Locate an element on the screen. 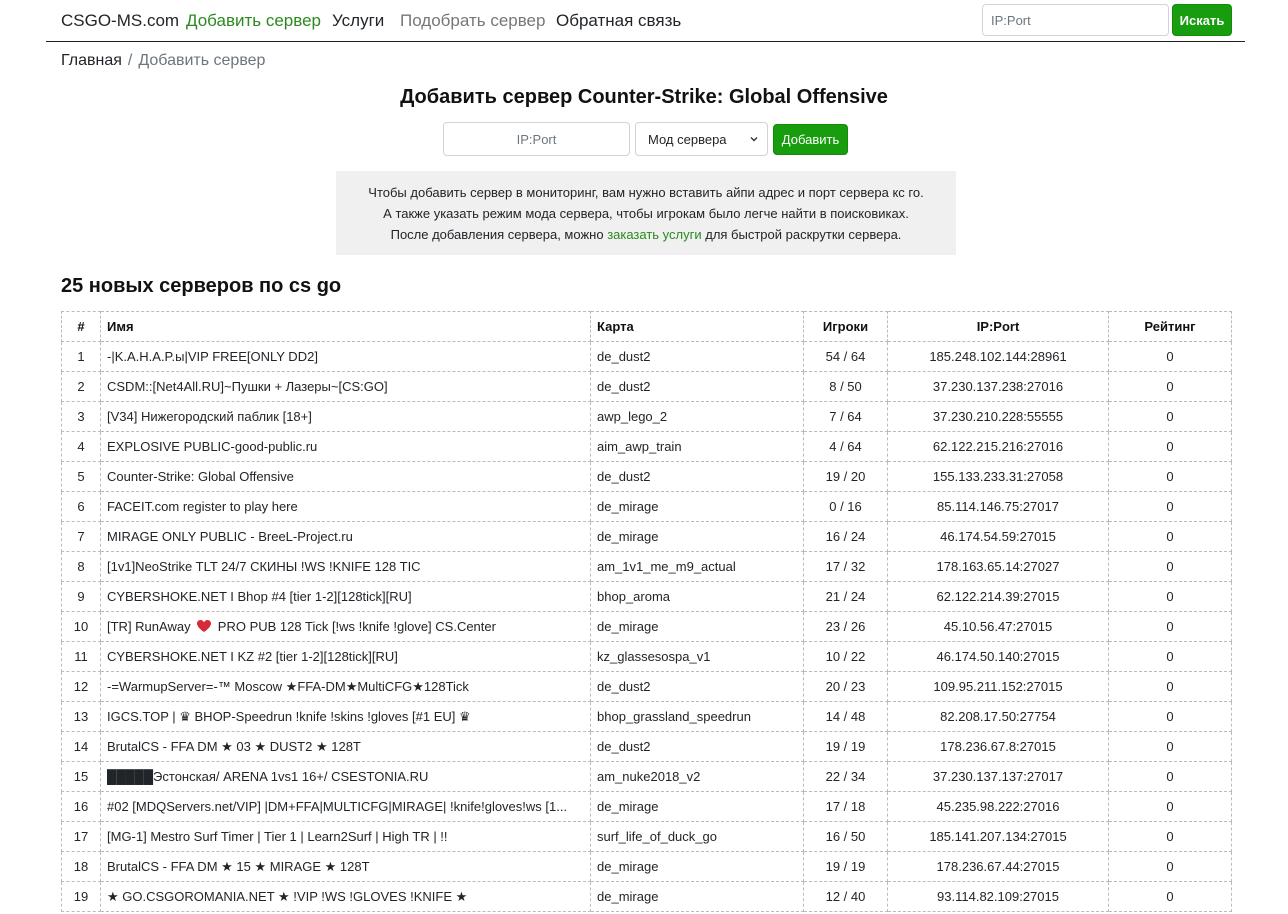  chevron-down-icon is located at coordinates (754, 139).